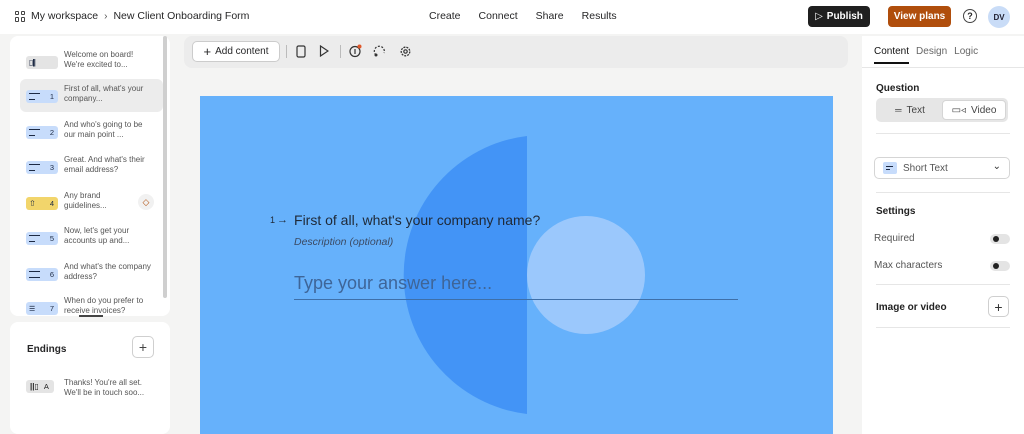 This screenshot has width=1024, height=434. I want to click on view-plans-button: View plans, so click(919, 16).